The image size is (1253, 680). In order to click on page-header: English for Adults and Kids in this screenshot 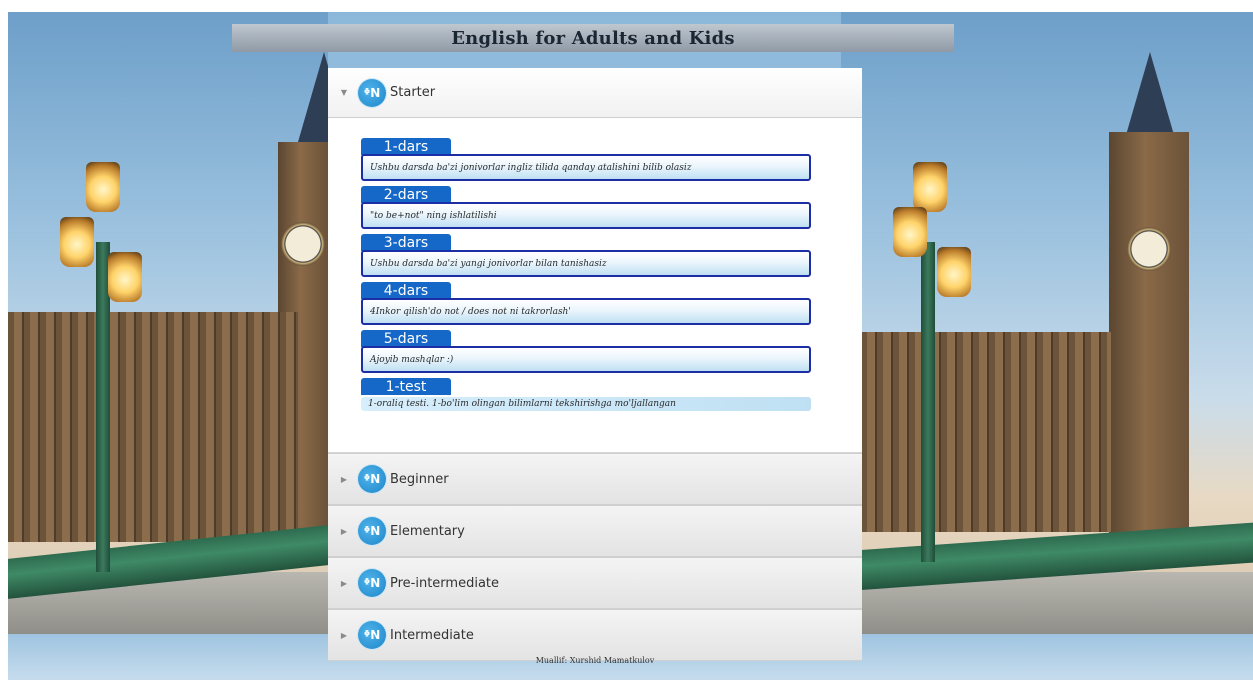, I will do `click(593, 38)`.